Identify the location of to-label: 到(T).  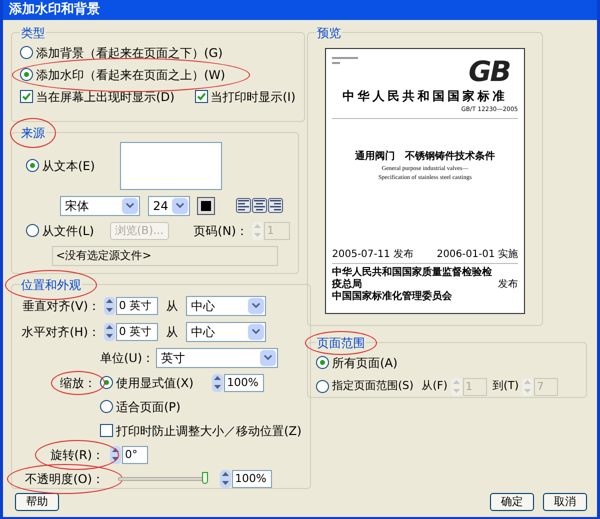
(505, 386).